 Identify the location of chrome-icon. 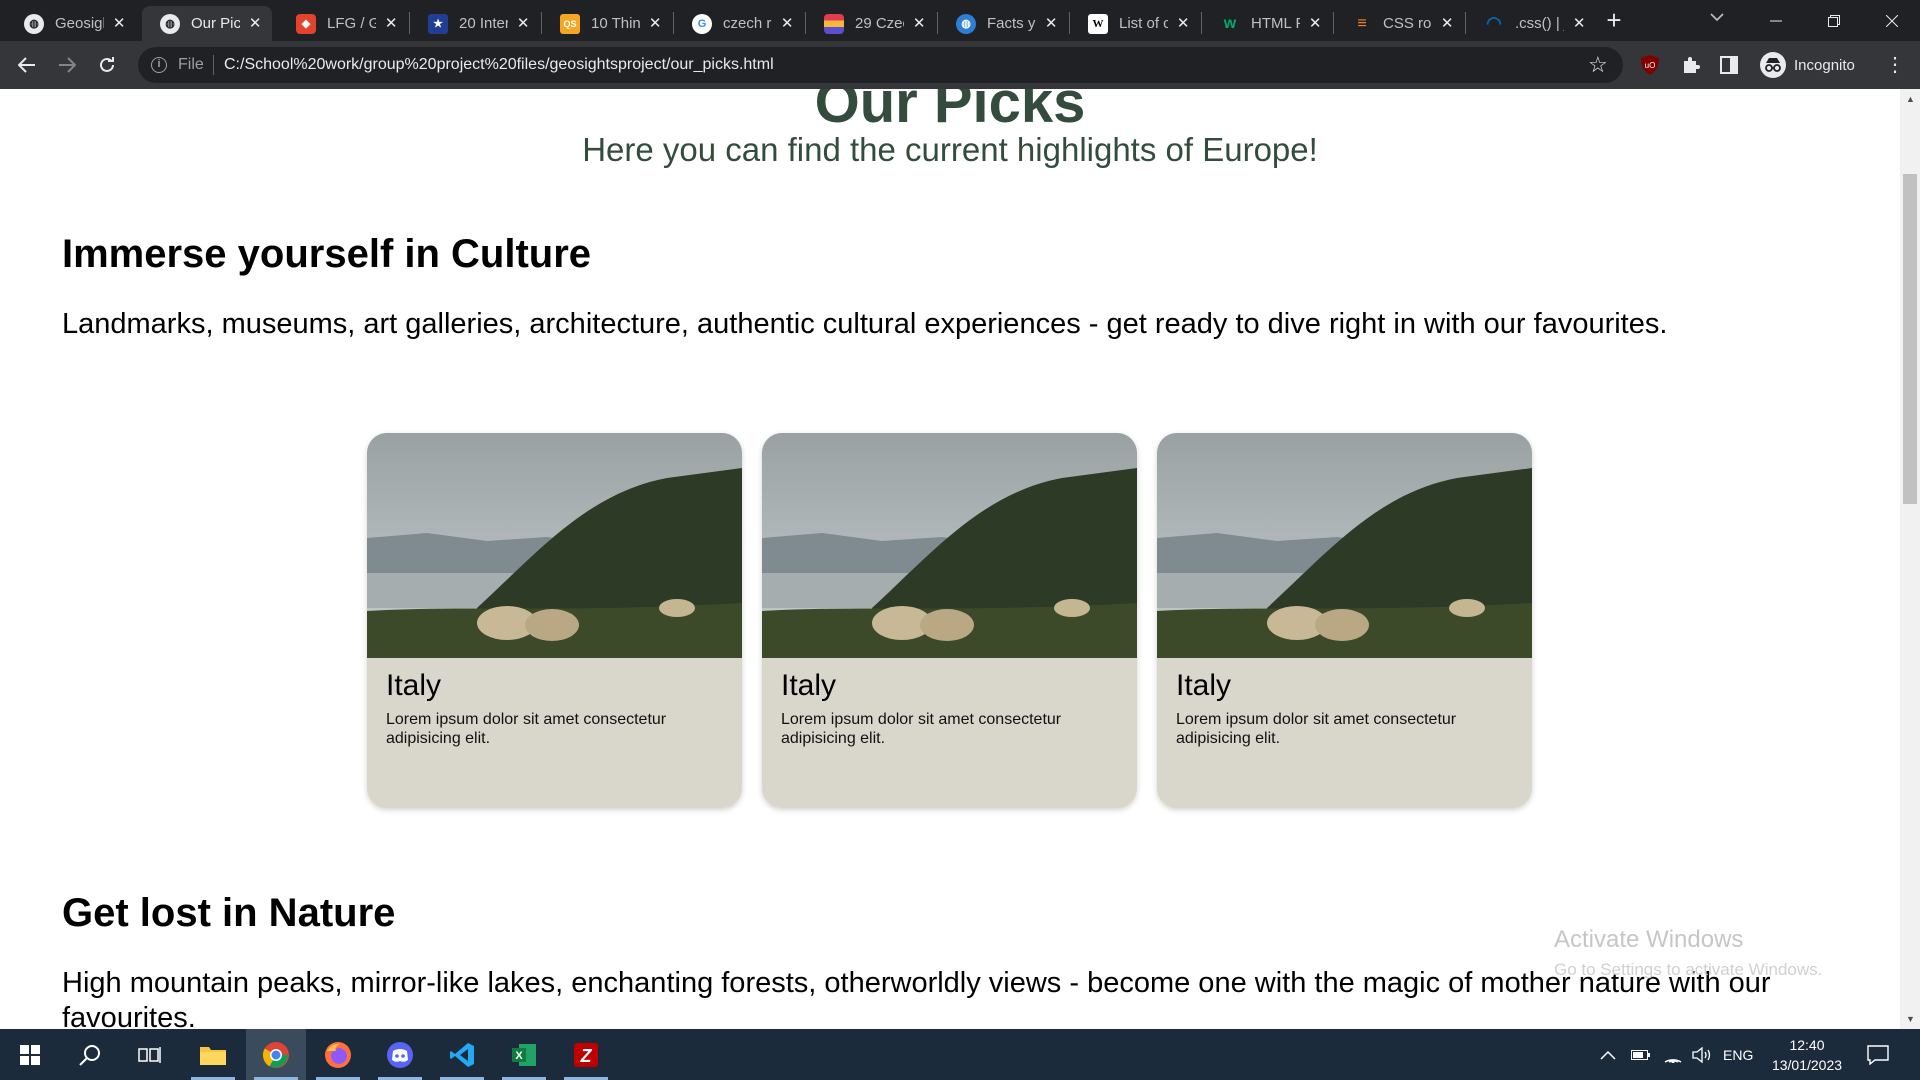
(276, 1054).